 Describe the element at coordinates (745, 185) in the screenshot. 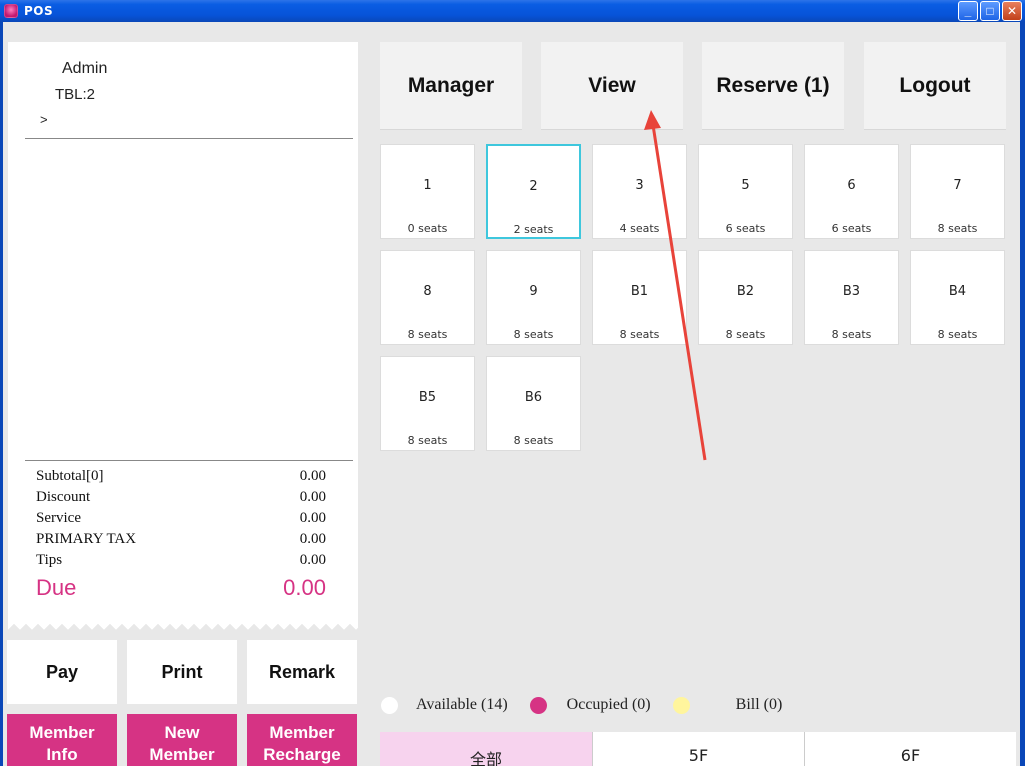

I see `table-number: 5` at that location.